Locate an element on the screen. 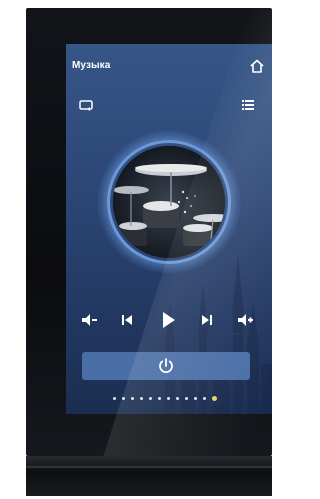  screen-title: Музыка is located at coordinates (91, 65).